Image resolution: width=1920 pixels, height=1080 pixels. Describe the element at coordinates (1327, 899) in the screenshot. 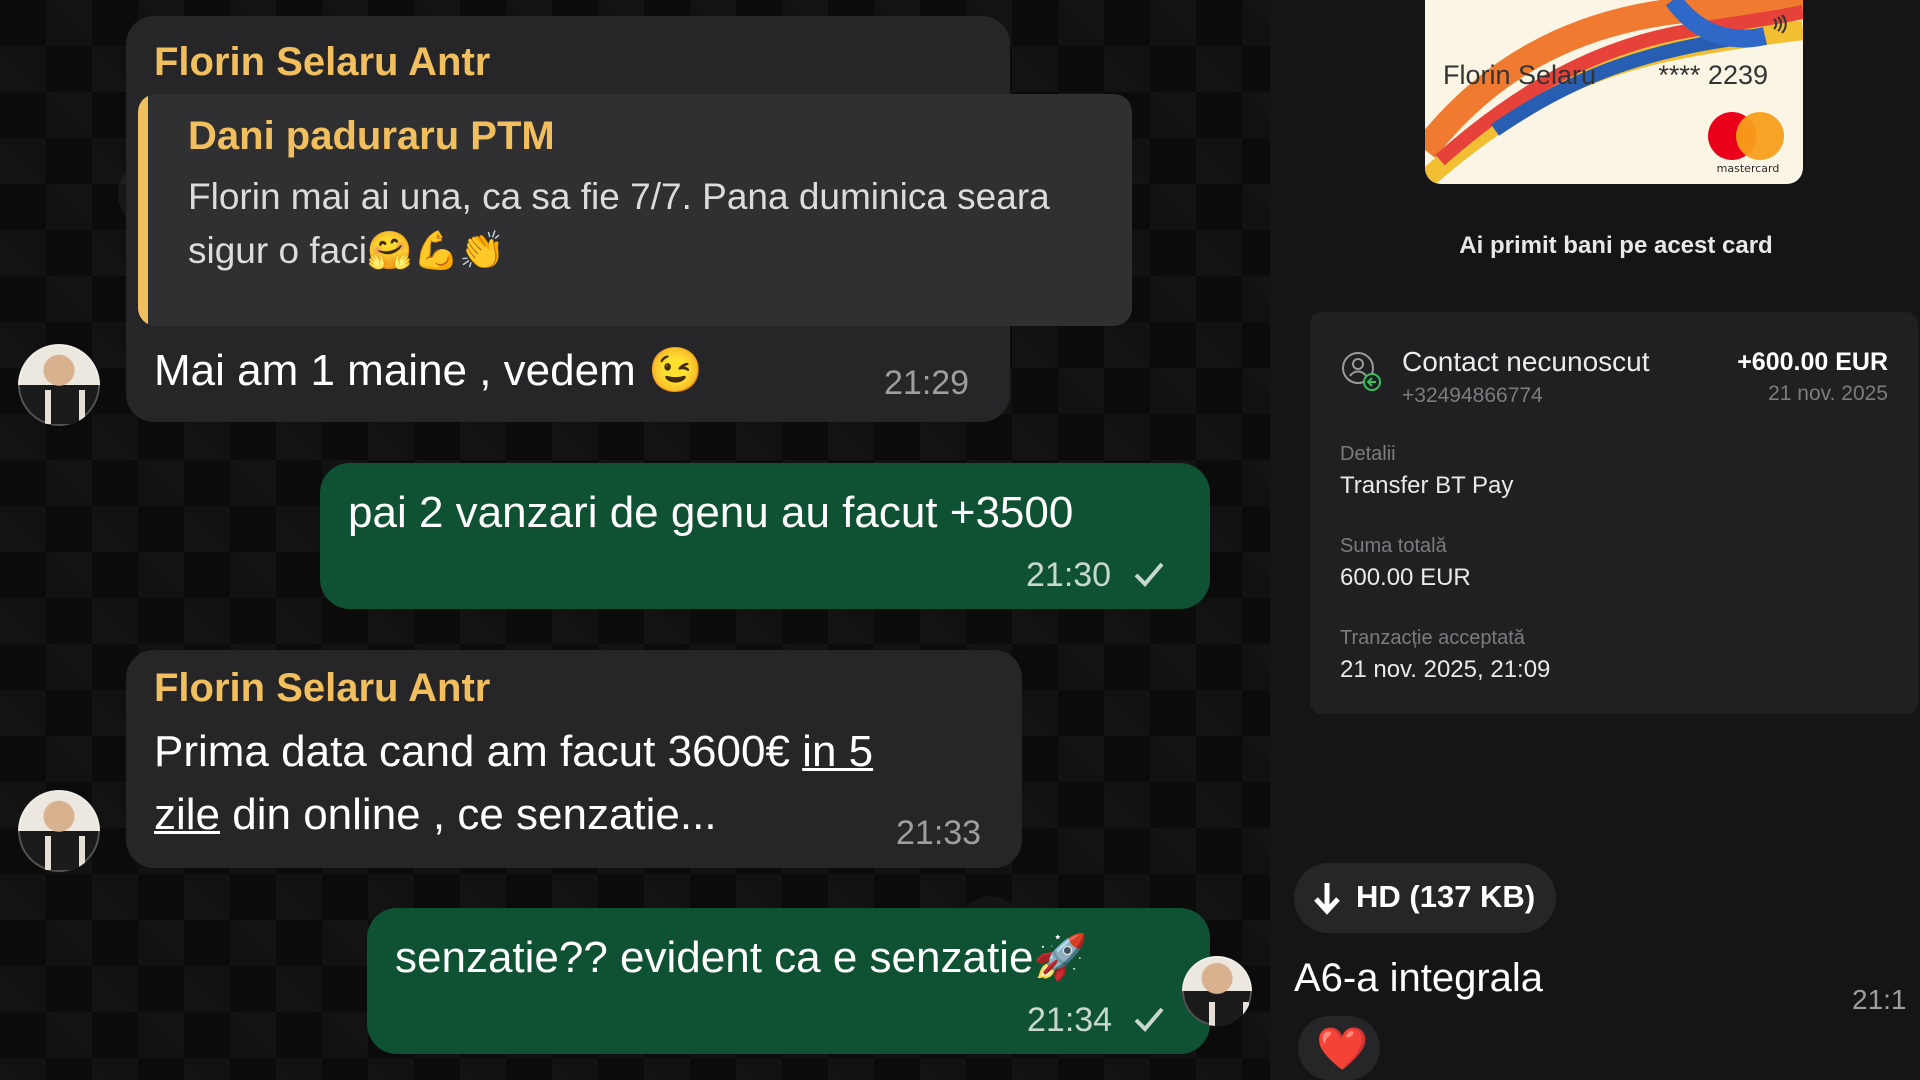

I see `download-icon` at that location.